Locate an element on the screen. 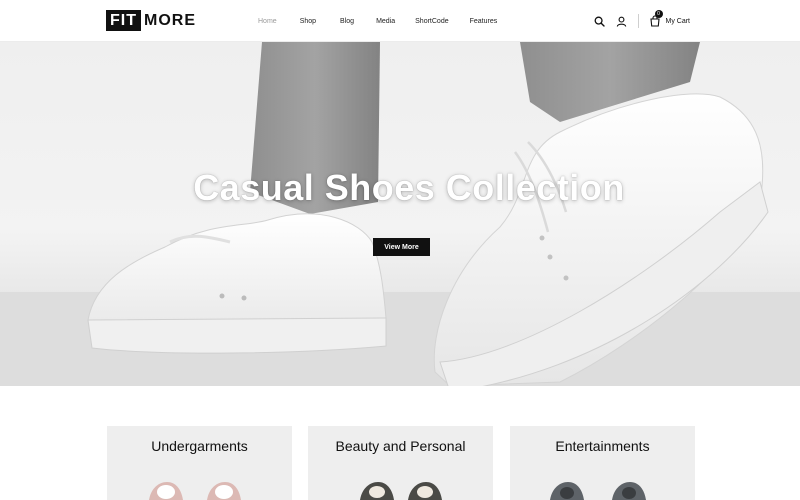  cart-button: 0 My Cart is located at coordinates (669, 19).